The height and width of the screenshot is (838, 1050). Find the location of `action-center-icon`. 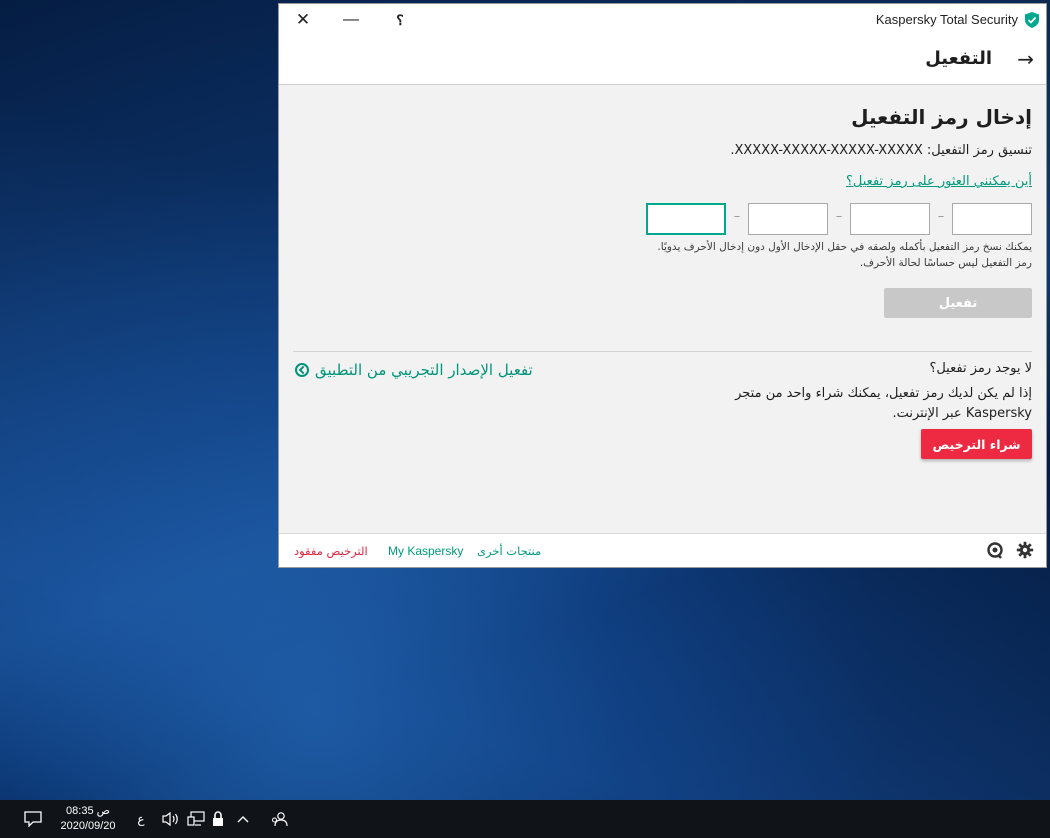

action-center-icon is located at coordinates (33, 819).